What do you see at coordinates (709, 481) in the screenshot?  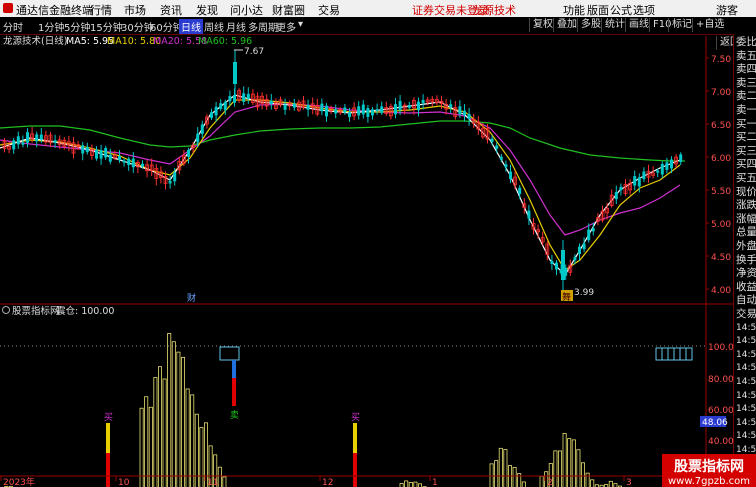 I see `watermark-url: www.7gpzb.com` at bounding box center [709, 481].